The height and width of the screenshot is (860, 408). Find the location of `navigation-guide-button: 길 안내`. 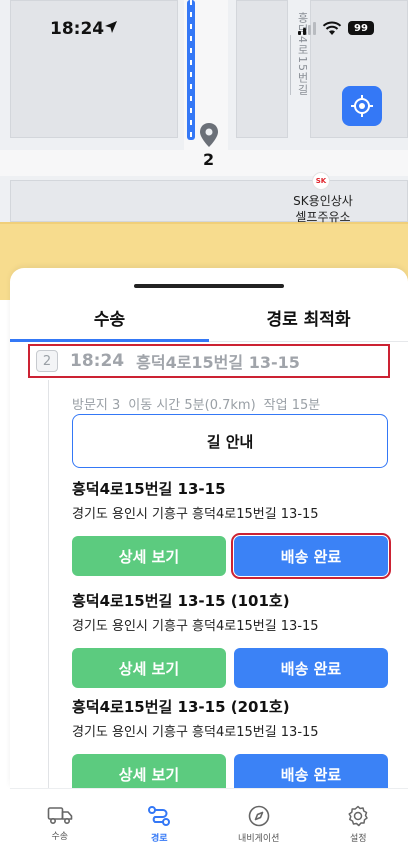

navigation-guide-button: 길 안내 is located at coordinates (230, 441).